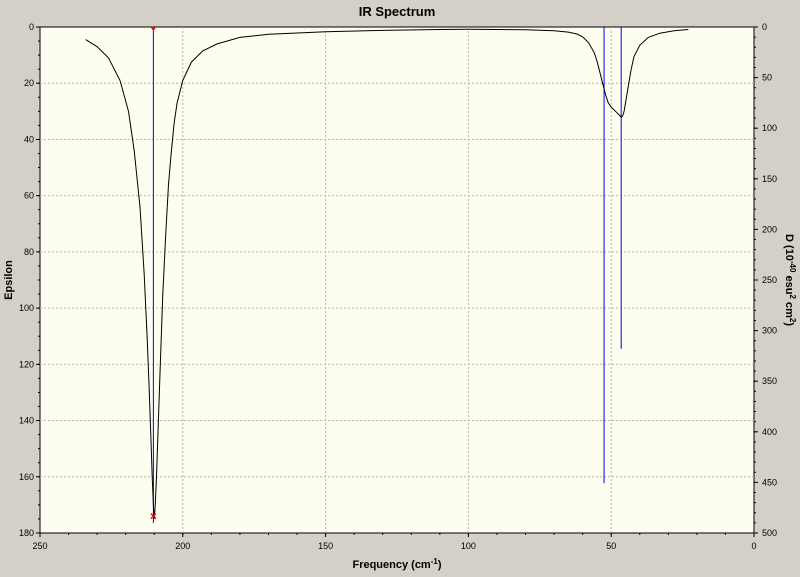  What do you see at coordinates (769, 381) in the screenshot?
I see `right-tick-label: 350` at bounding box center [769, 381].